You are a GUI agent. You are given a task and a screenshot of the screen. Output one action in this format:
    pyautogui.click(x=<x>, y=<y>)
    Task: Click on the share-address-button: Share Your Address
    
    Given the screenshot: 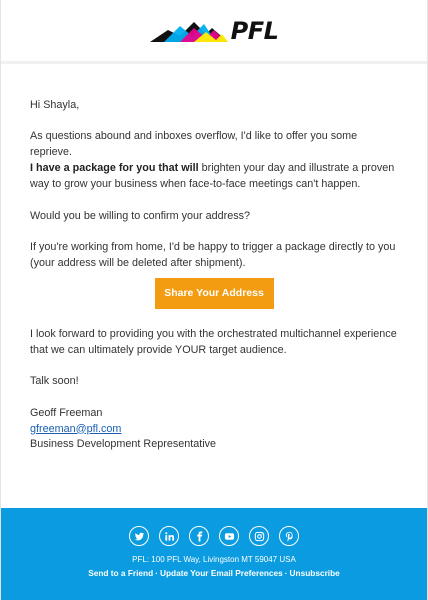 What is the action you would take?
    pyautogui.click(x=214, y=293)
    